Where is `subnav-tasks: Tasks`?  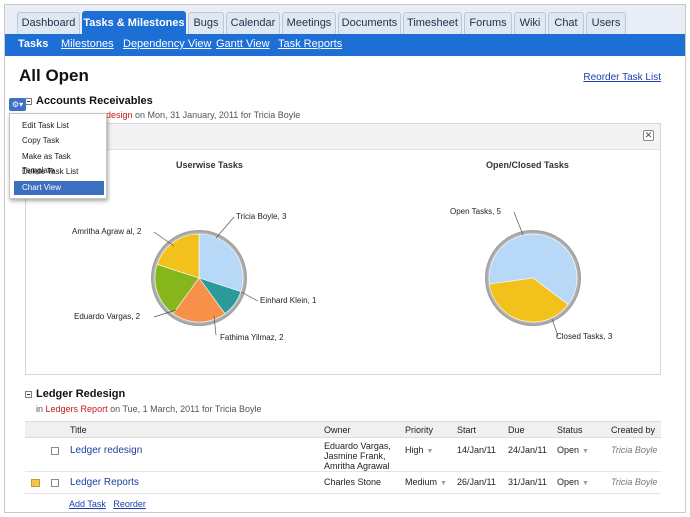
subnav-tasks: Tasks is located at coordinates (33, 44).